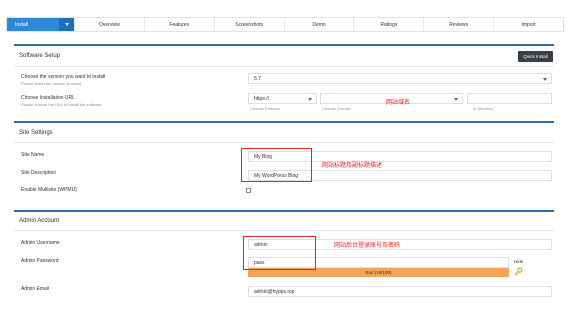  Describe the element at coordinates (284, 45) in the screenshot. I see `section-bar-software-setup` at that location.